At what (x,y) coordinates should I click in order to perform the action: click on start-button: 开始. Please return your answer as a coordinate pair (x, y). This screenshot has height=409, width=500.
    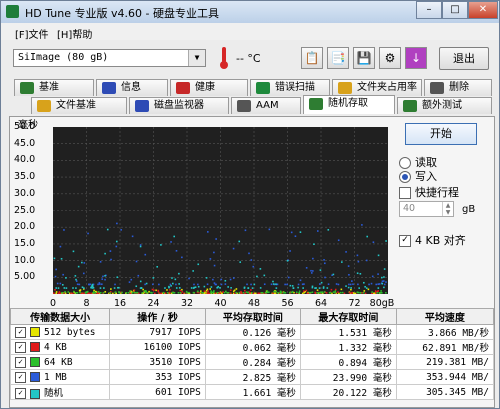
    Looking at the image, I should click on (441, 134).